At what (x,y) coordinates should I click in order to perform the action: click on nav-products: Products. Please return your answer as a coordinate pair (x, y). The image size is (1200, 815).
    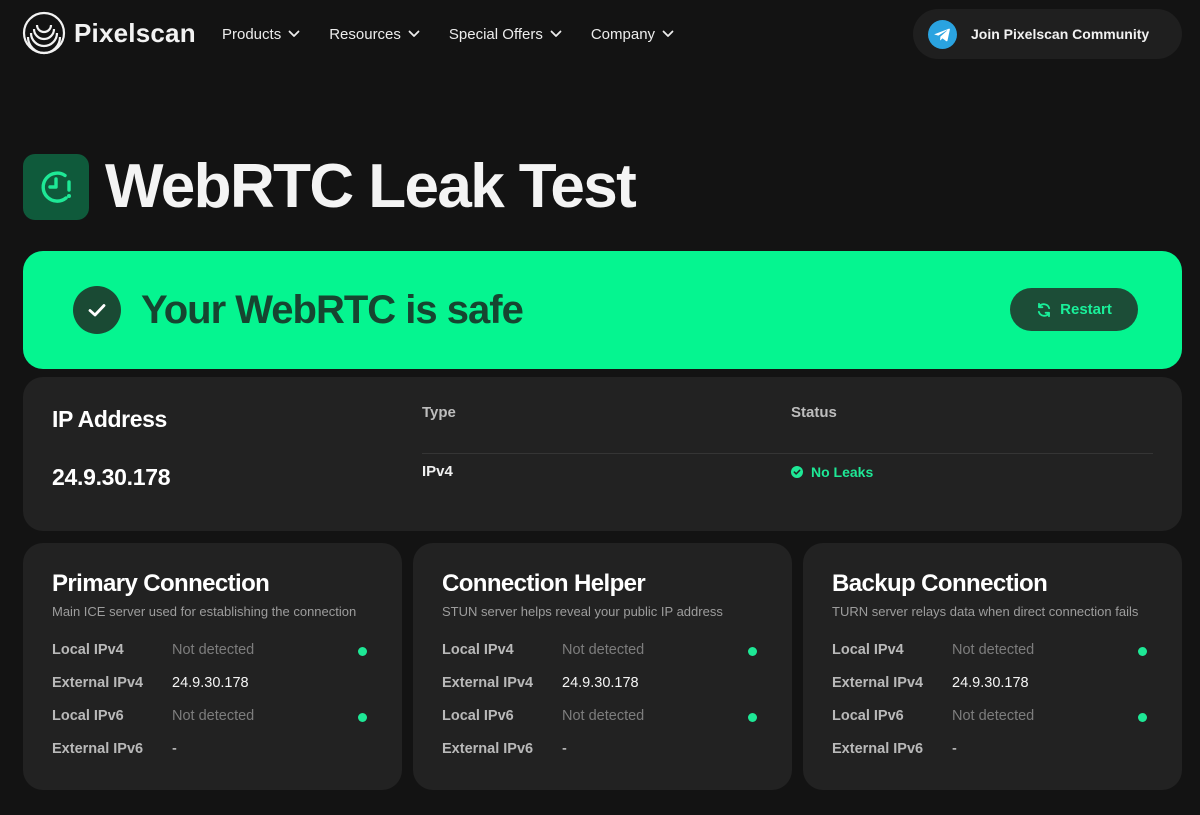
    Looking at the image, I should click on (261, 34).